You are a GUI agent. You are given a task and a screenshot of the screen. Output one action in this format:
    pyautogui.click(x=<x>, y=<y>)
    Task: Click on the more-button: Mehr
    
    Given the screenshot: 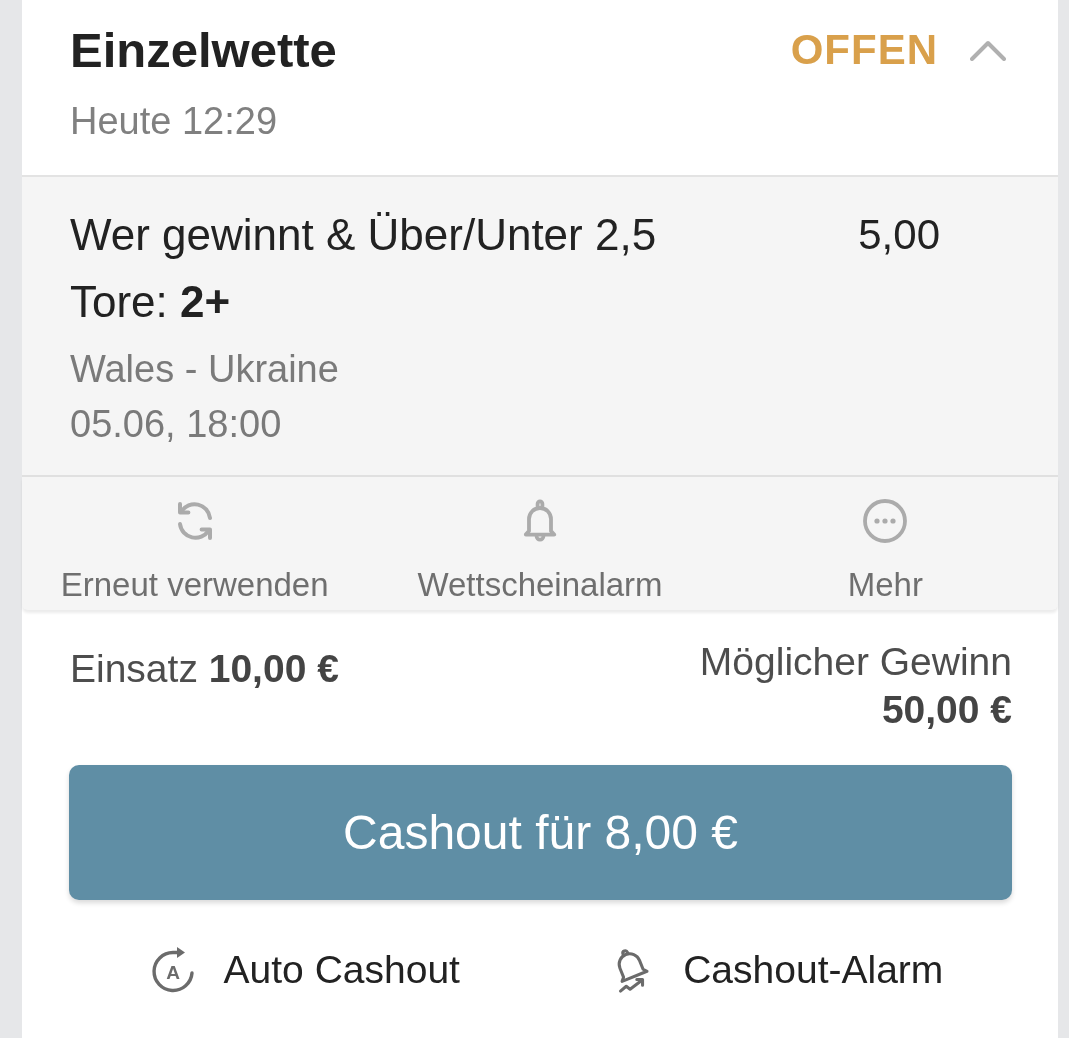 What is the action you would take?
    pyautogui.click(x=885, y=543)
    